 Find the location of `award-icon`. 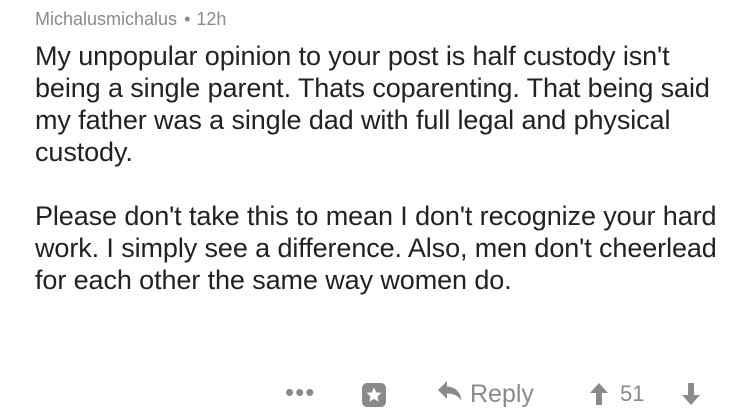

award-icon is located at coordinates (374, 398).